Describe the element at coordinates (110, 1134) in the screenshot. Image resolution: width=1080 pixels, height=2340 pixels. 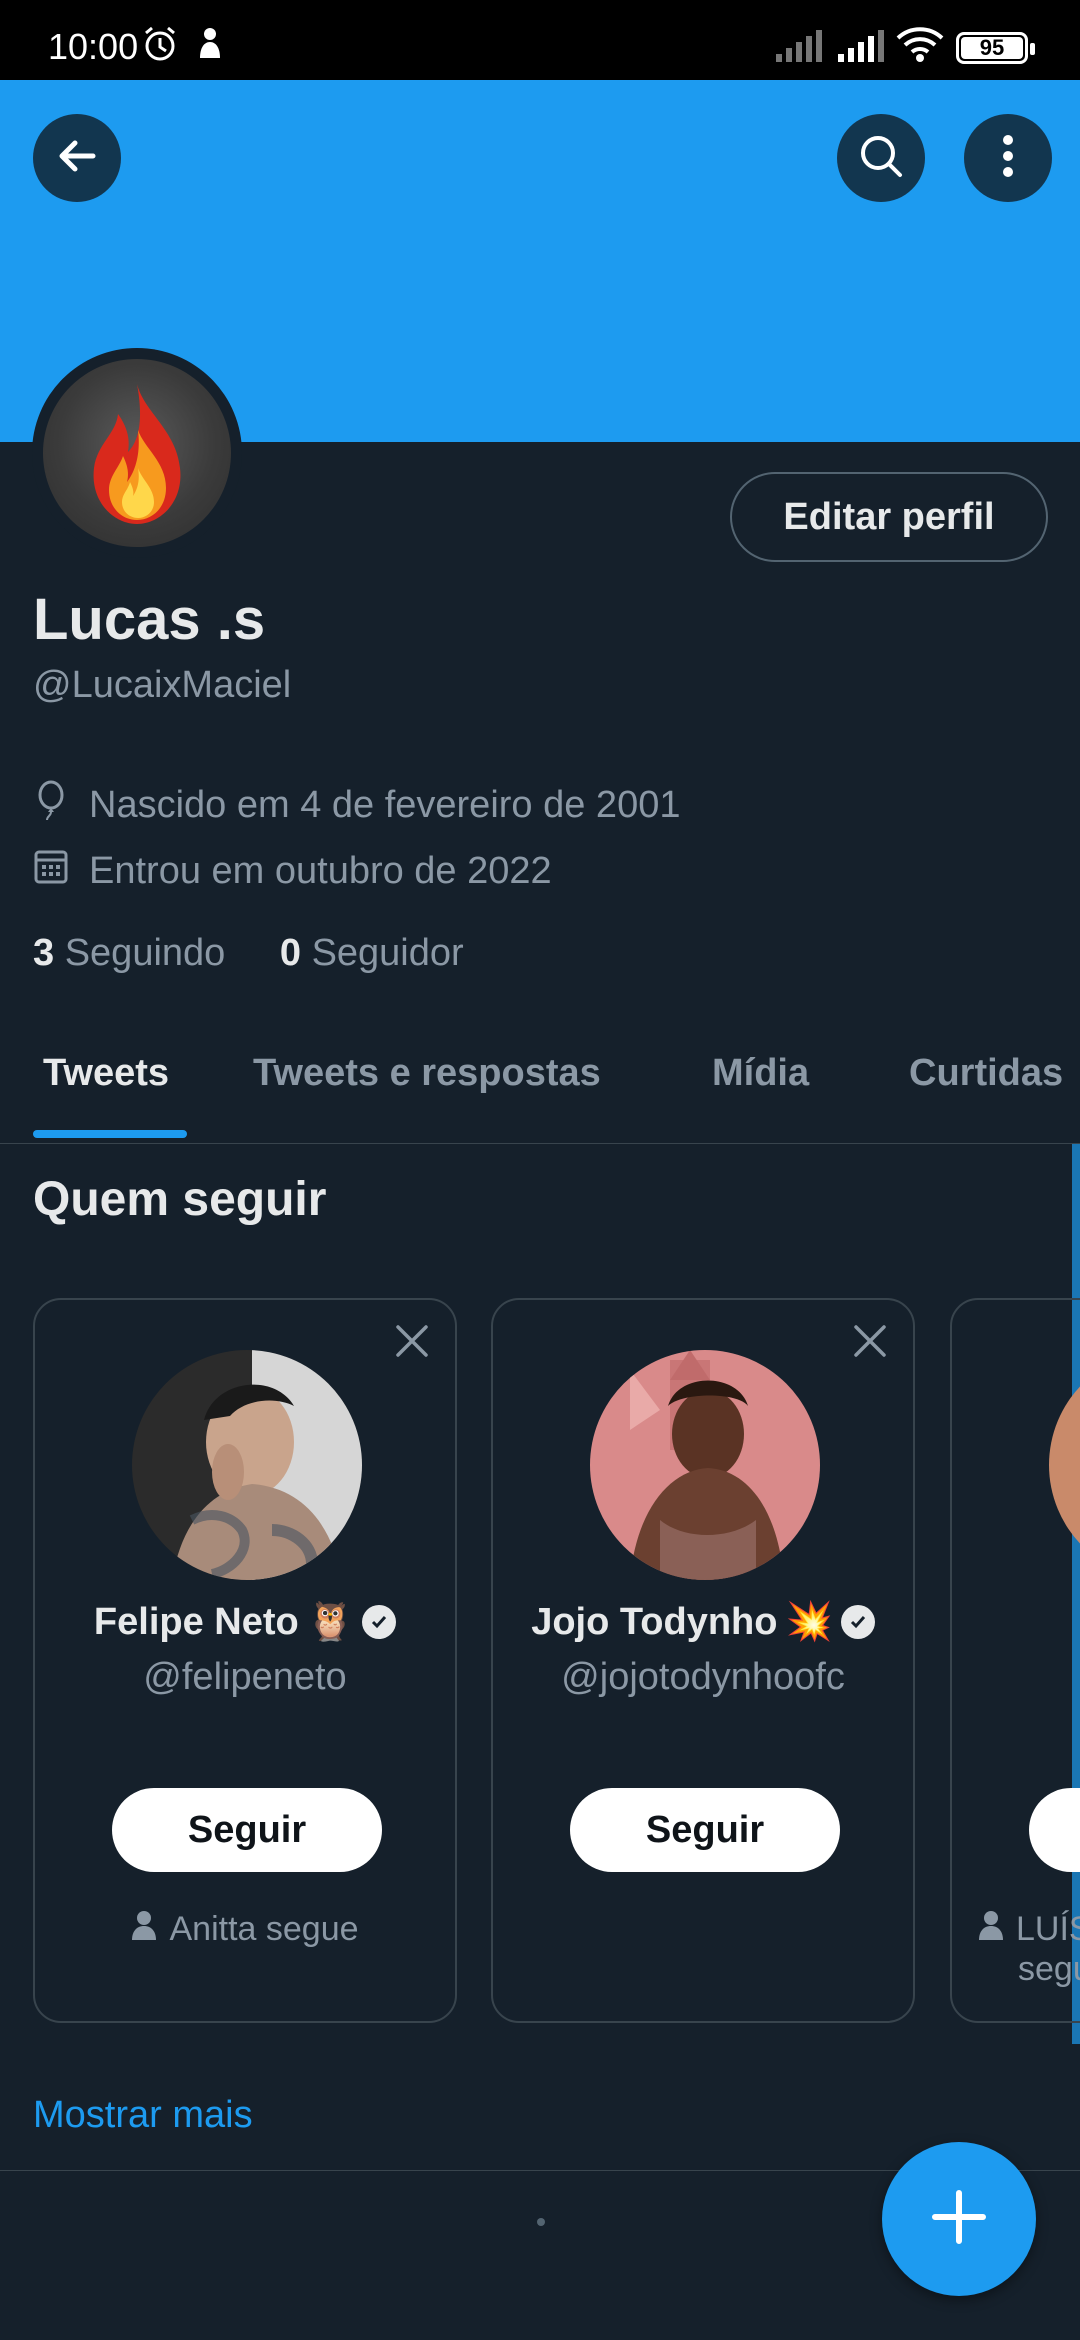
I see `active-tab-indicator` at that location.